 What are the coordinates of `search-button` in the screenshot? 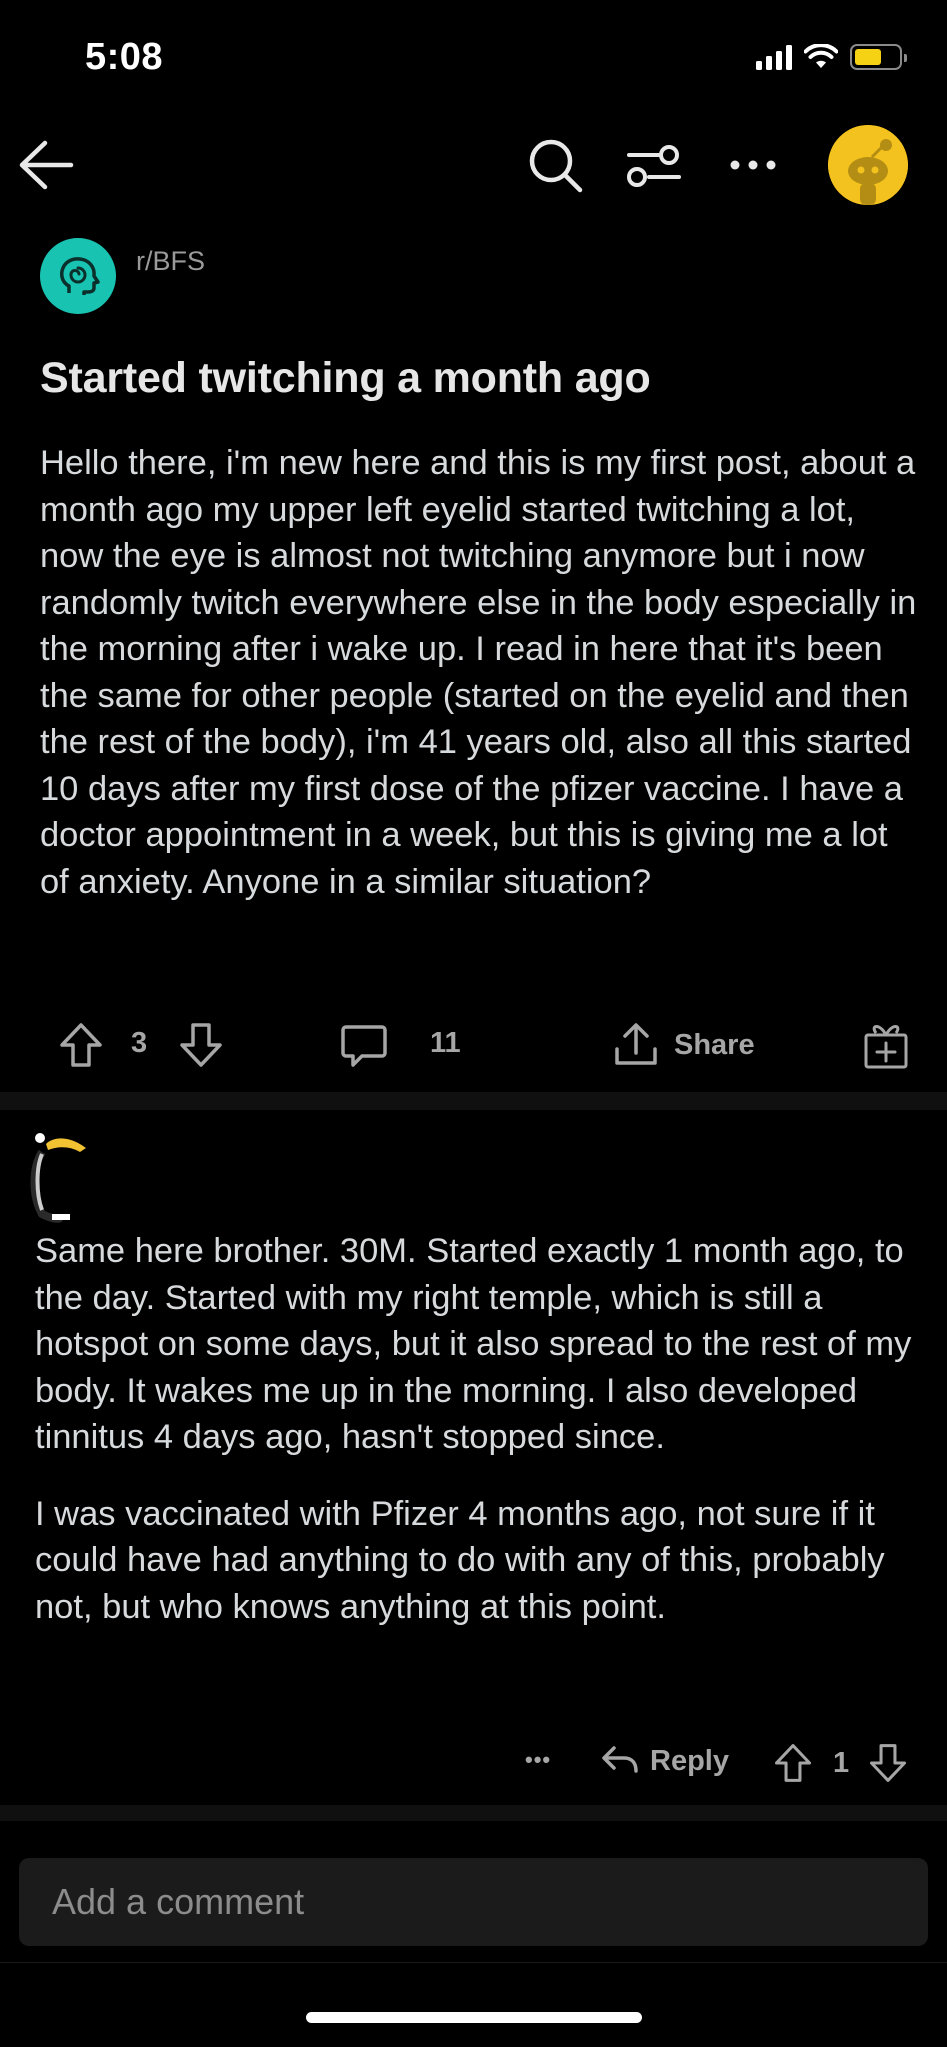 It's located at (556, 166).